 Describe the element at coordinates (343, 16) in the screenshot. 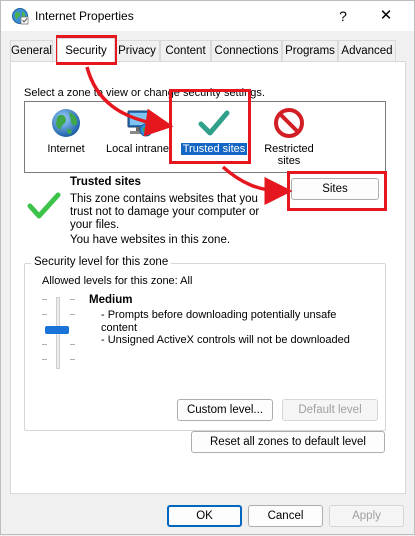

I see `help-button: ?` at that location.